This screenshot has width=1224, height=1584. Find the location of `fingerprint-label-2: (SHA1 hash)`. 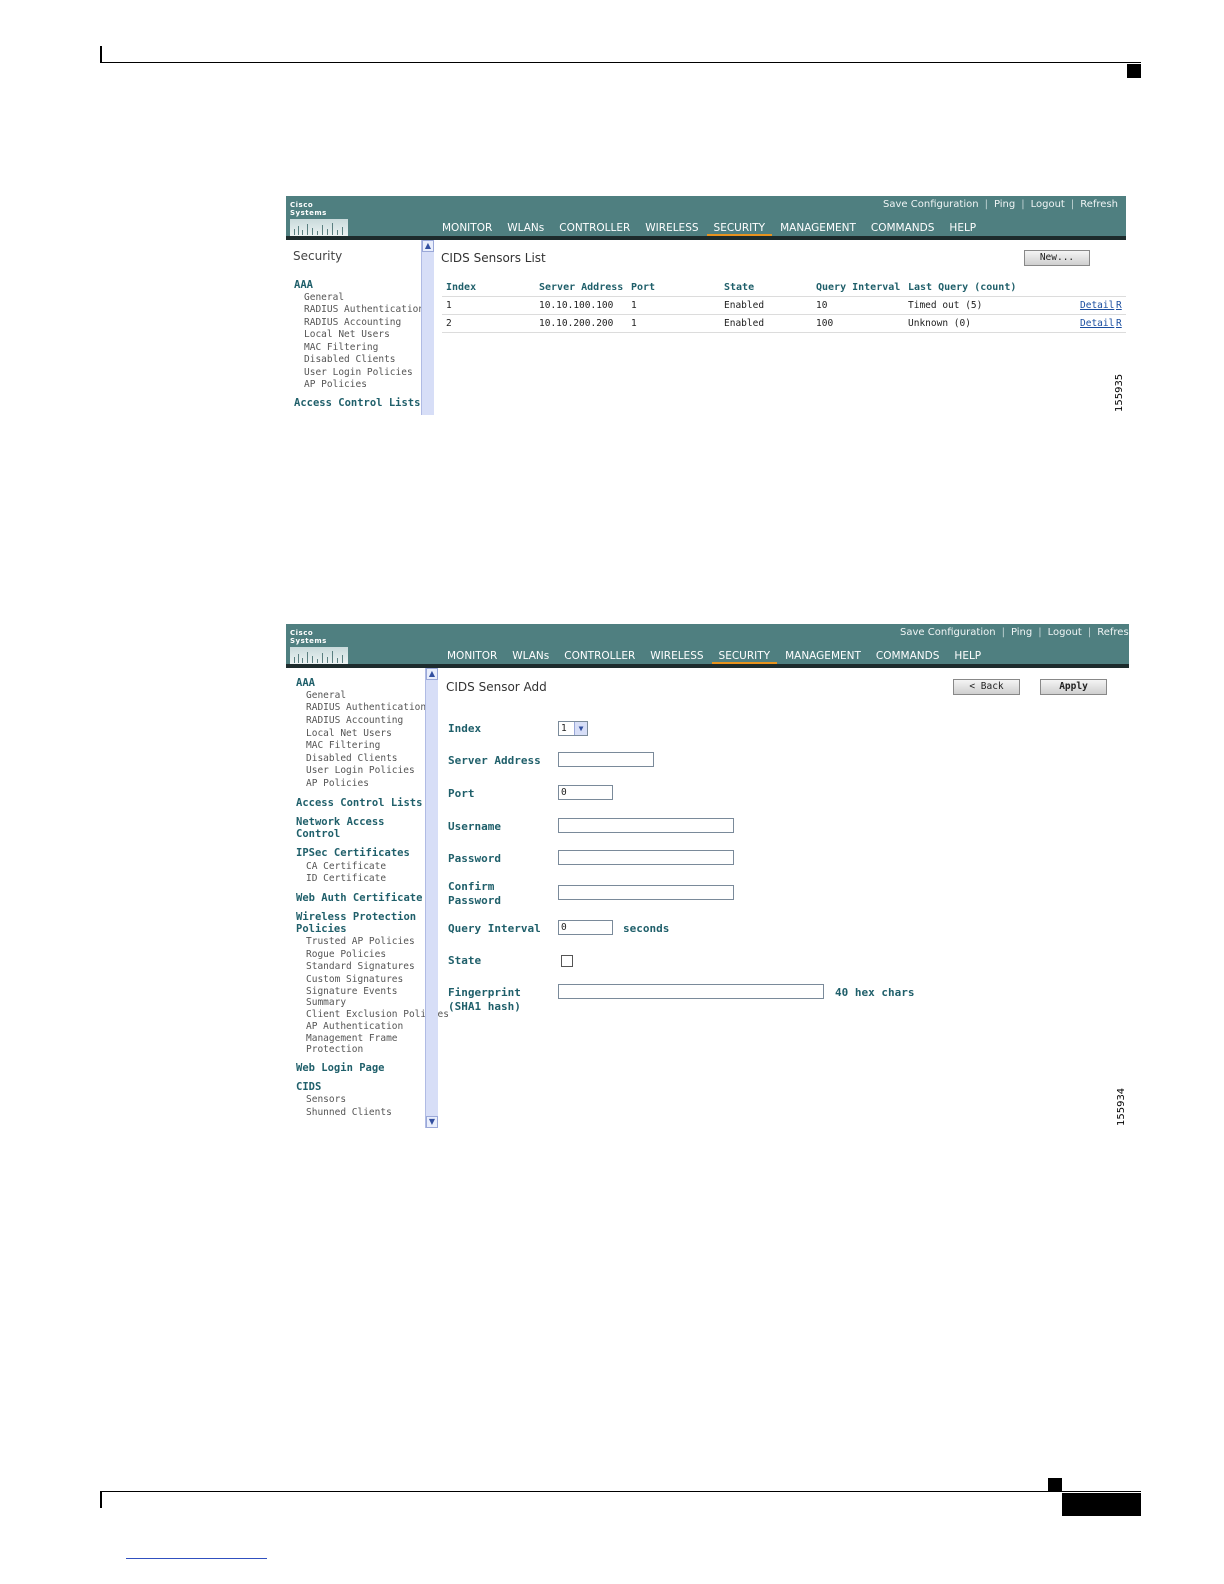

fingerprint-label-2: (SHA1 hash) is located at coordinates (484, 1006).